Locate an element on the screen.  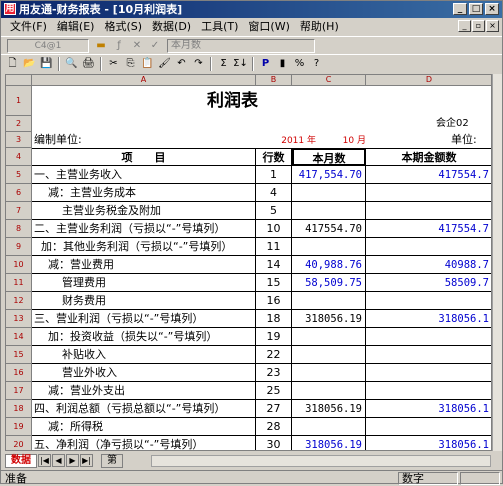
maximize-button: □ is located at coordinates (476, 9).